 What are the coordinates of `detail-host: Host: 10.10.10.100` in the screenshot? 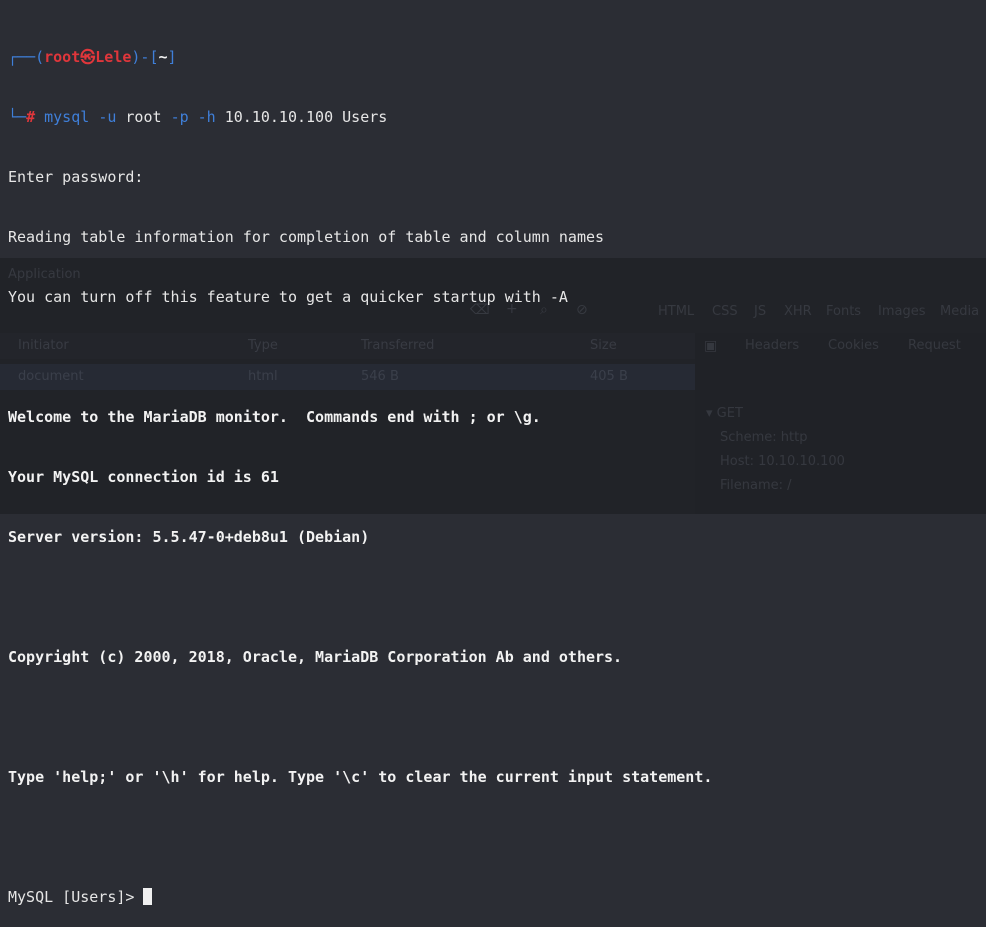 It's located at (782, 461).